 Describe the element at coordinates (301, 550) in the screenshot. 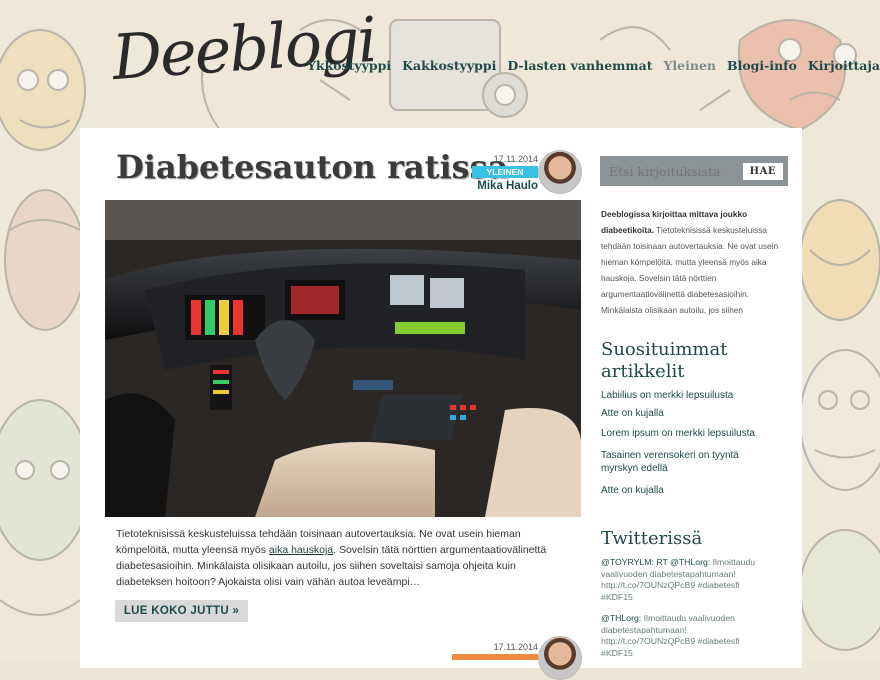

I see `excerpt-link: aika hauskoja` at that location.